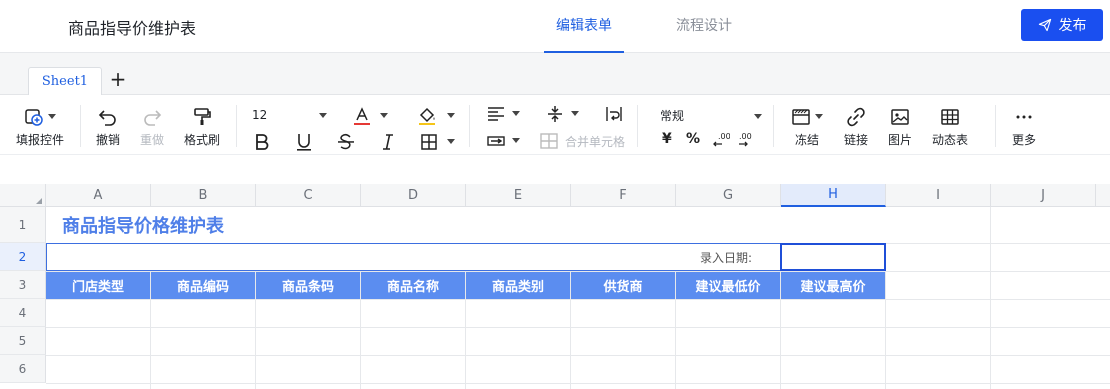 This screenshot has width=1110, height=389. What do you see at coordinates (413, 257) in the screenshot?
I see `merged-cell-a2-g2` at bounding box center [413, 257].